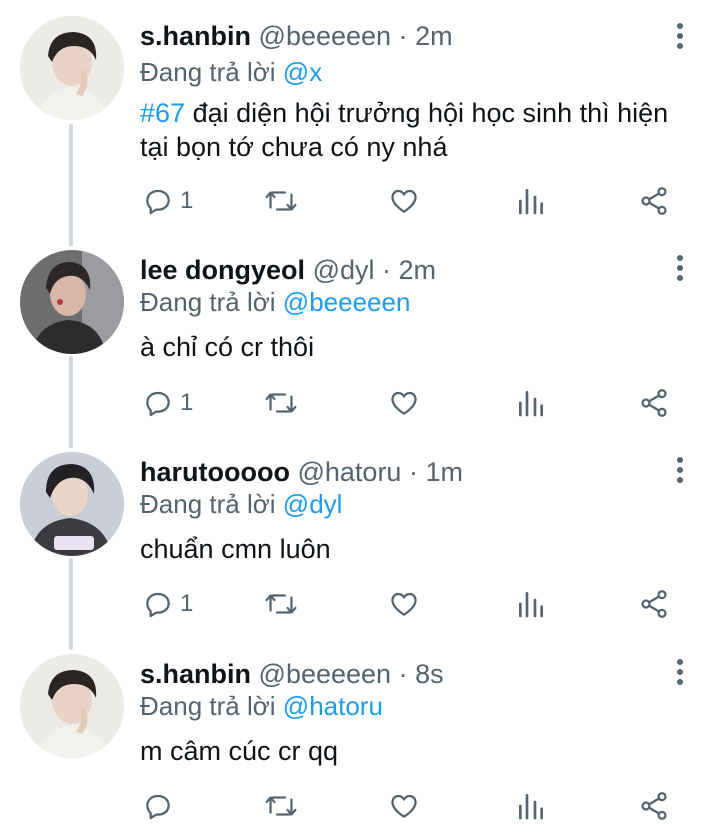 The height and width of the screenshot is (839, 720). I want to click on reply-text: à chỉ có cr thôi, so click(420, 347).